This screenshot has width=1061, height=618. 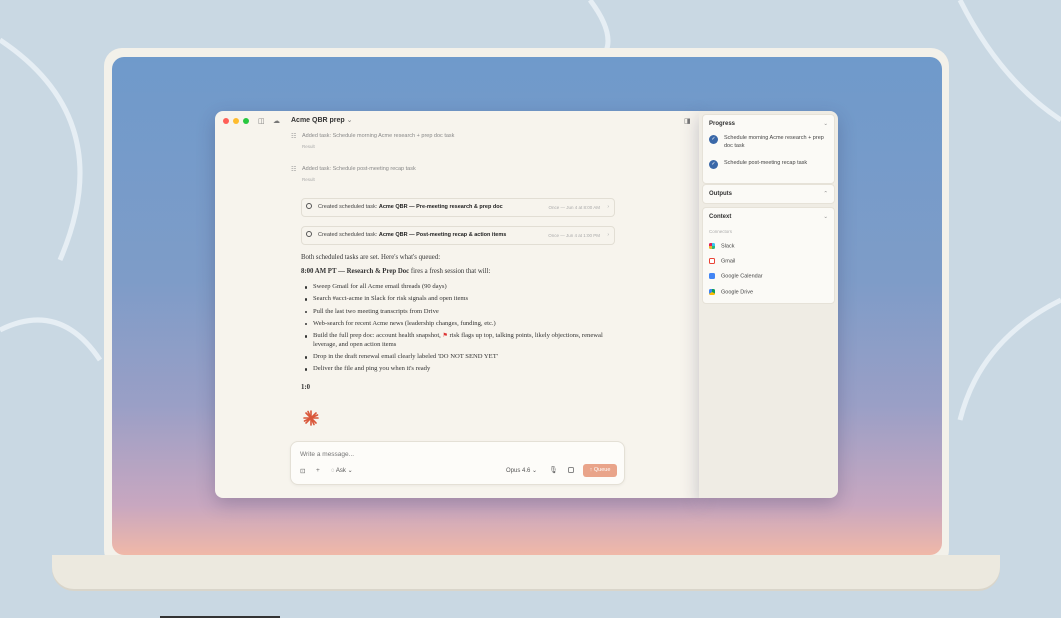 What do you see at coordinates (721, 231) in the screenshot?
I see `connectors-label: Connectors` at bounding box center [721, 231].